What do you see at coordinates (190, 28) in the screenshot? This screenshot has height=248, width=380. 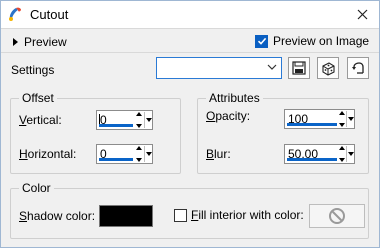 I see `title-separator` at bounding box center [190, 28].